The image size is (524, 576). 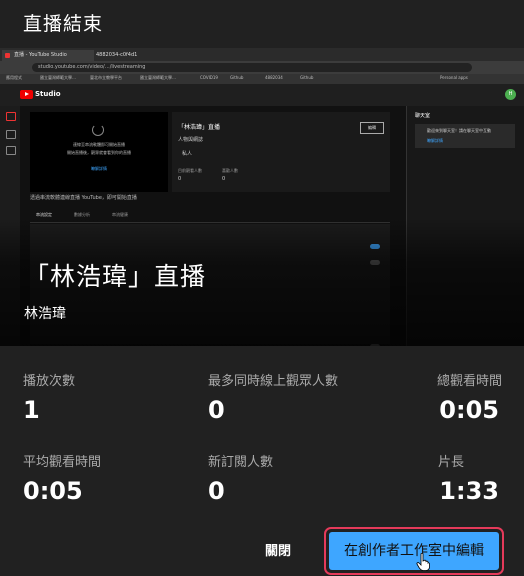 What do you see at coordinates (98, 130) in the screenshot?
I see `loading-spinner-icon` at bounding box center [98, 130].